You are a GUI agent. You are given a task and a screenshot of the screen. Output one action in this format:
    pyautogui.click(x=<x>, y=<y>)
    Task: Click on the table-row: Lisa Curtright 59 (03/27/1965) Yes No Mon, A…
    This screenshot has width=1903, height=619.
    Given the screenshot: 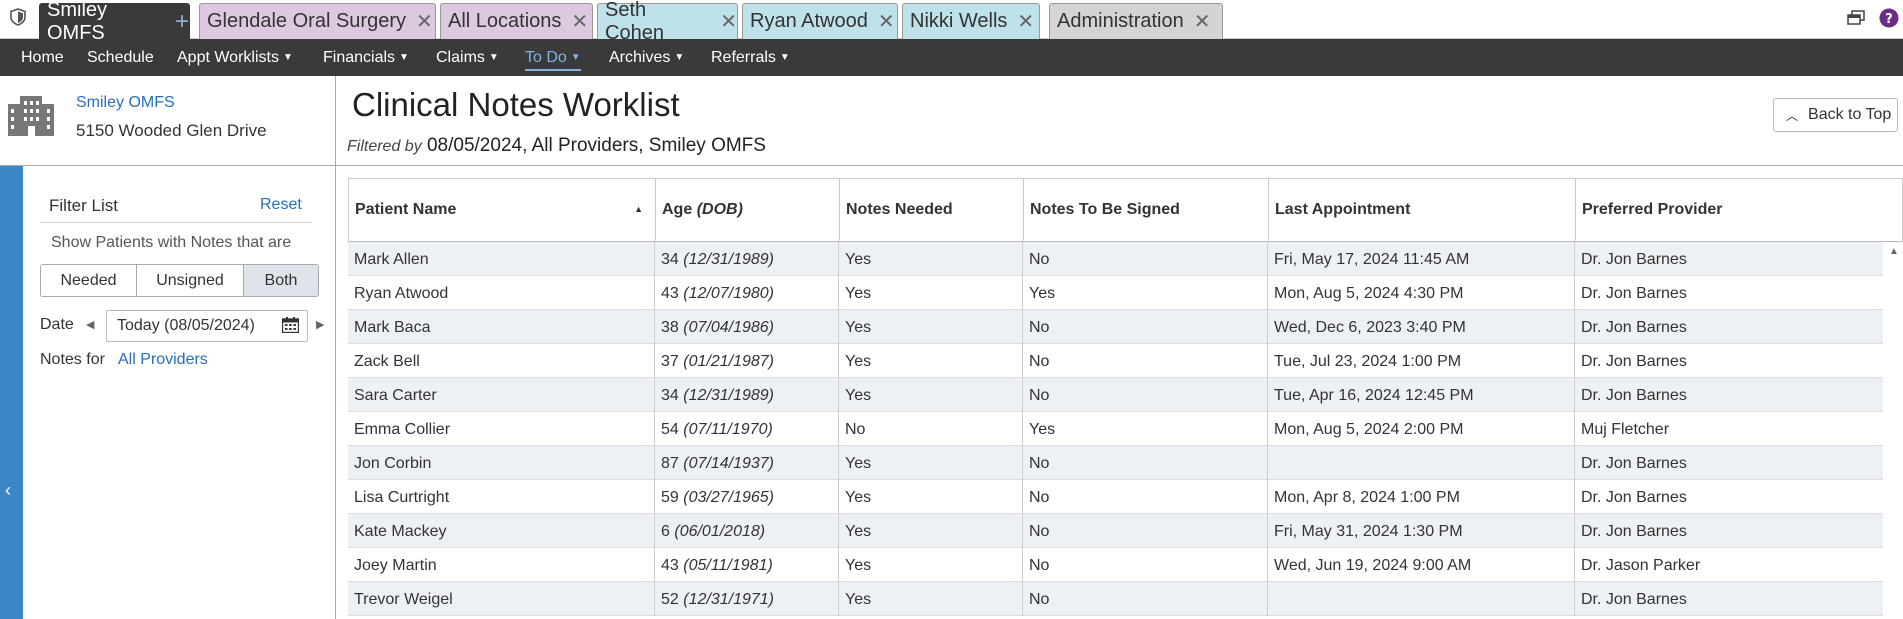 What is the action you would take?
    pyautogui.click(x=1115, y=497)
    